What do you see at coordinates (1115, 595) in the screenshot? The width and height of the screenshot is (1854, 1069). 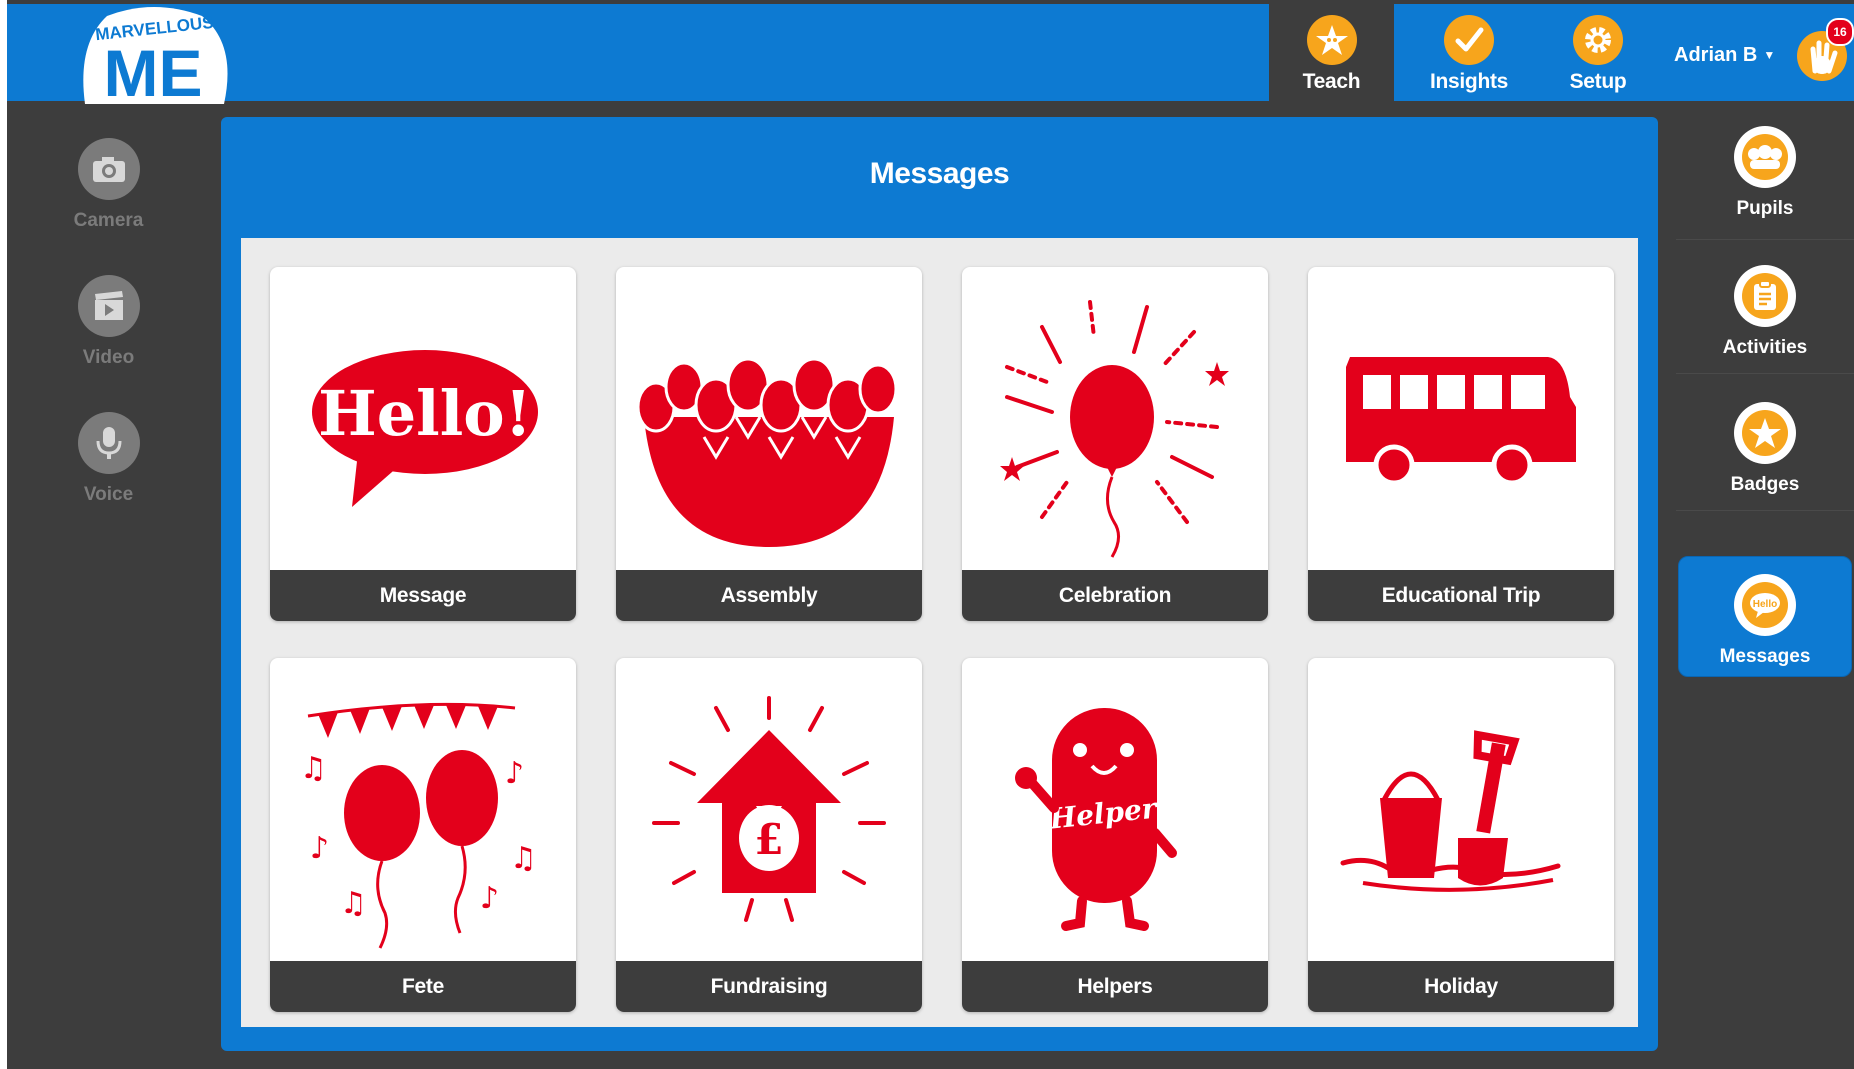 I see `card-label: Celebration` at bounding box center [1115, 595].